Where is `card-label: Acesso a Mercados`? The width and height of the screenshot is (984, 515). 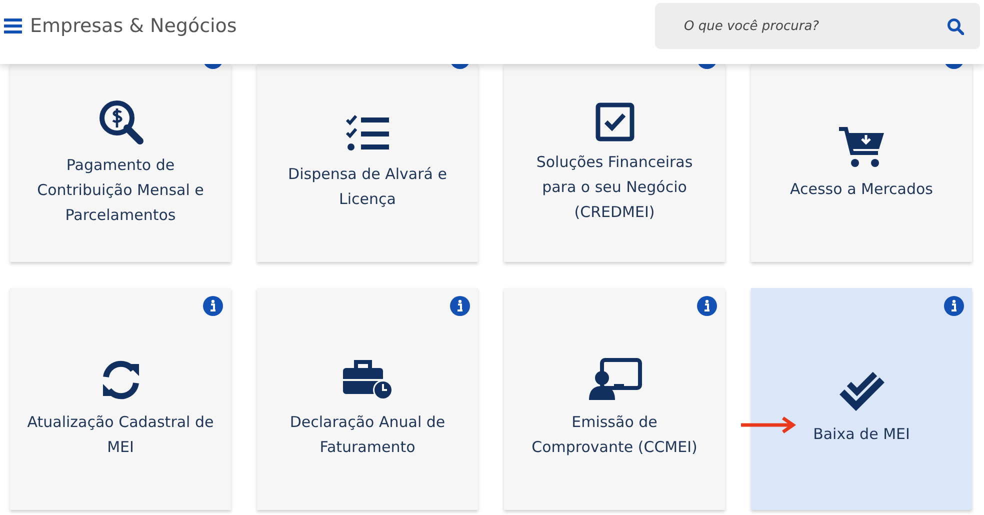
card-label: Acesso a Mercados is located at coordinates (861, 189).